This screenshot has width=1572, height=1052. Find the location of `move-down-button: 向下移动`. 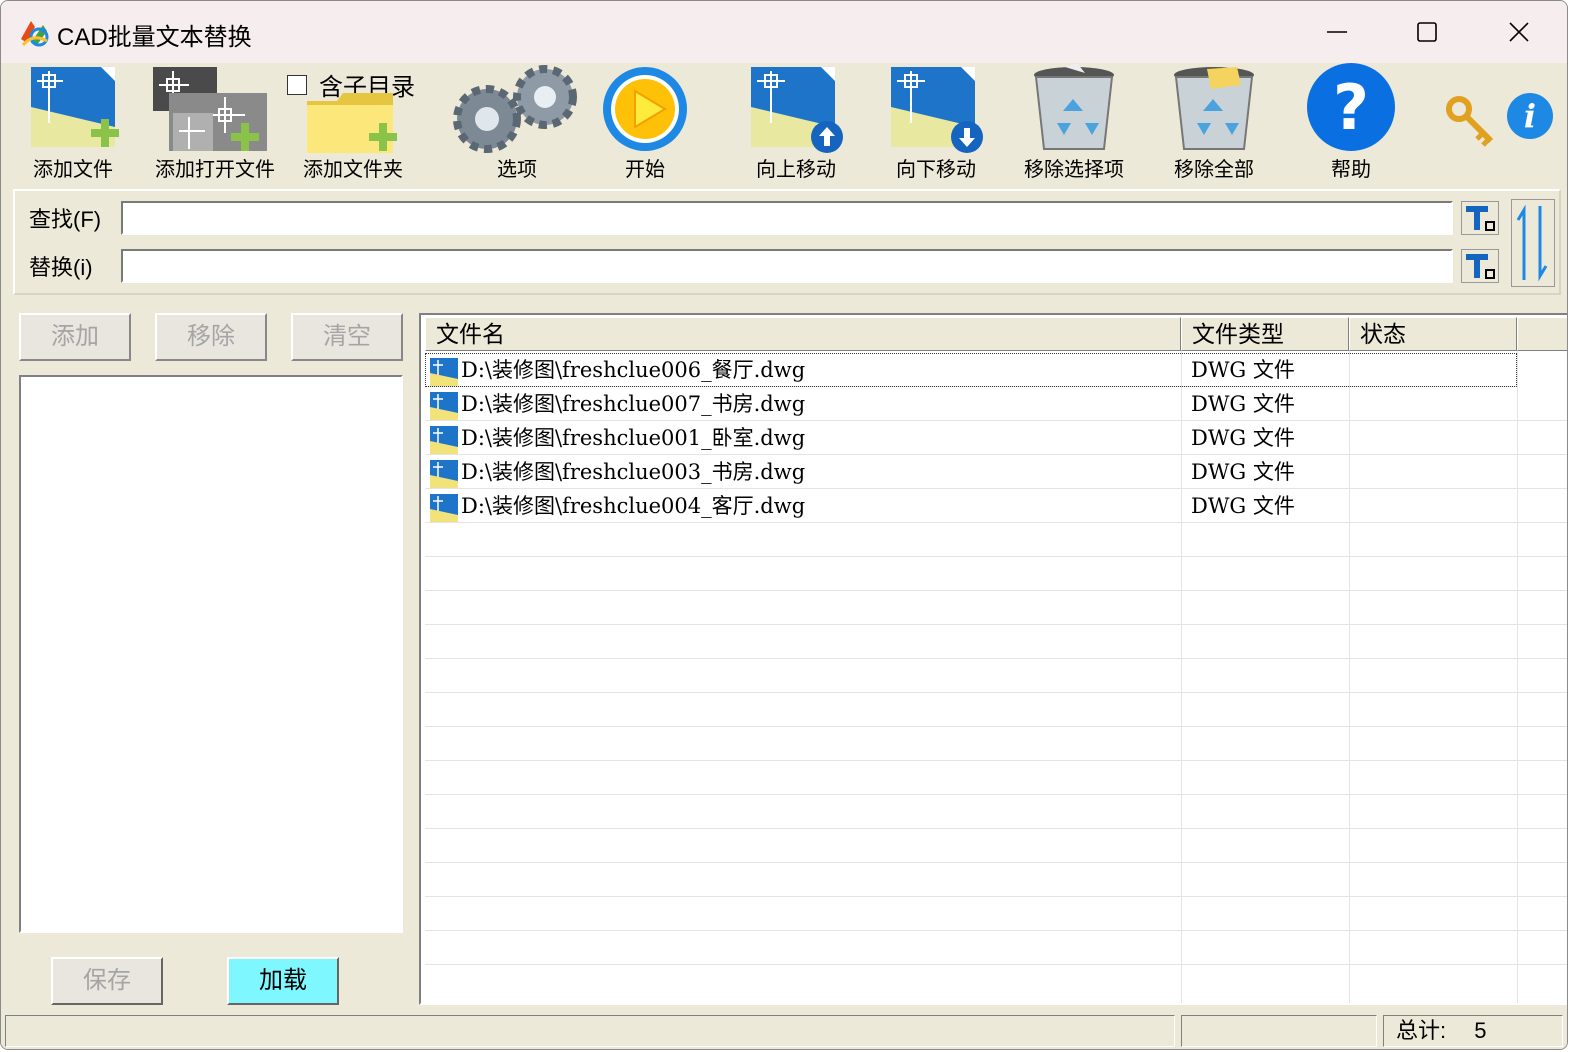

move-down-button: 向下移动 is located at coordinates (936, 123).